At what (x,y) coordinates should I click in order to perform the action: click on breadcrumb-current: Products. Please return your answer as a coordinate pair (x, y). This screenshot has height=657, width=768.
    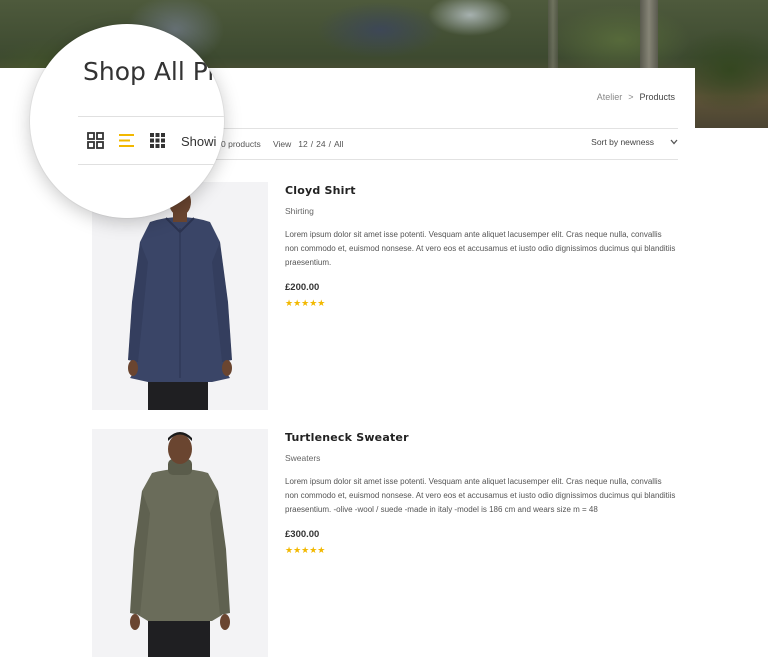
    Looking at the image, I should click on (657, 97).